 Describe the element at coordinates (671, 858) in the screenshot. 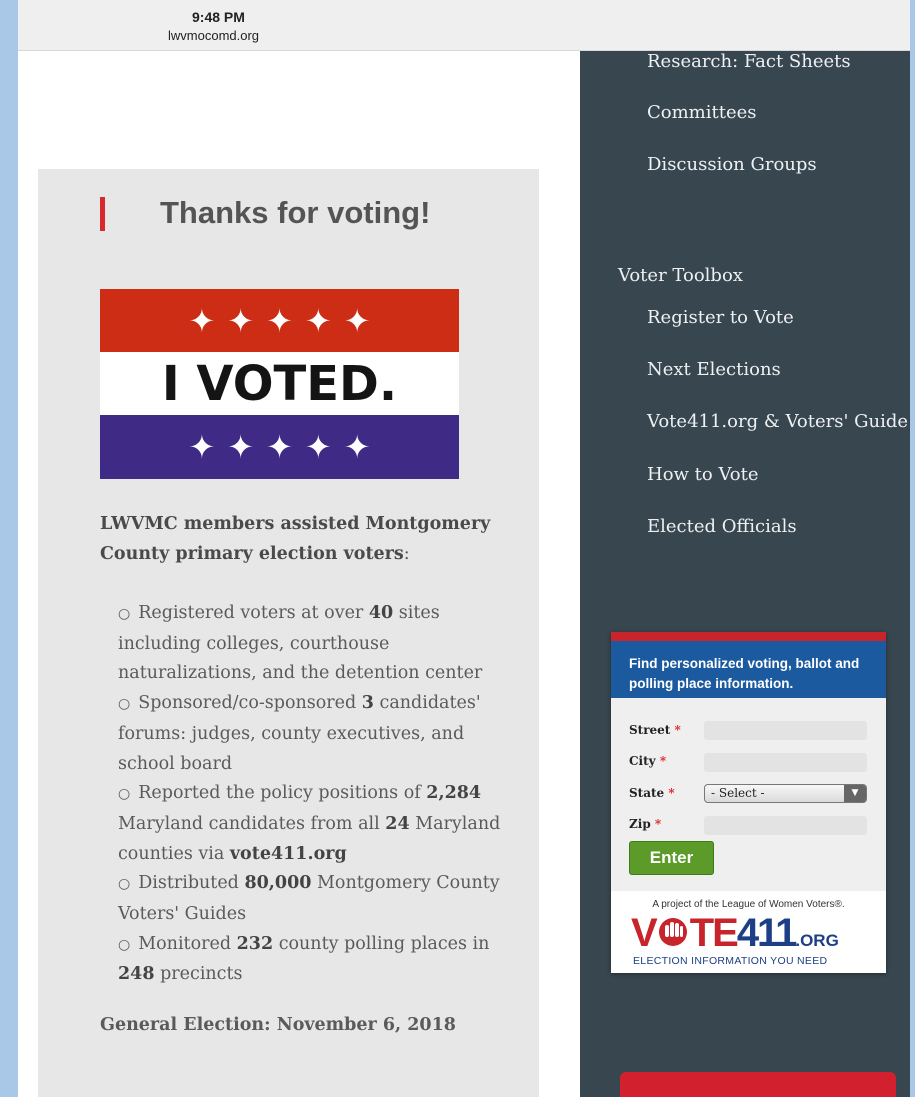

I see `enter-button: Enter` at that location.